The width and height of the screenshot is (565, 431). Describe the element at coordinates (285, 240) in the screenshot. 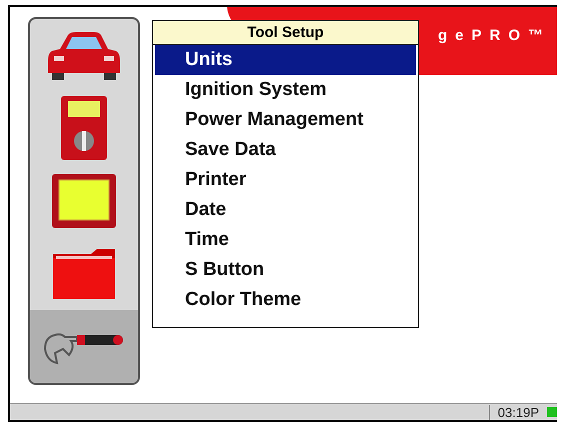

I see `menu-item: Time` at that location.